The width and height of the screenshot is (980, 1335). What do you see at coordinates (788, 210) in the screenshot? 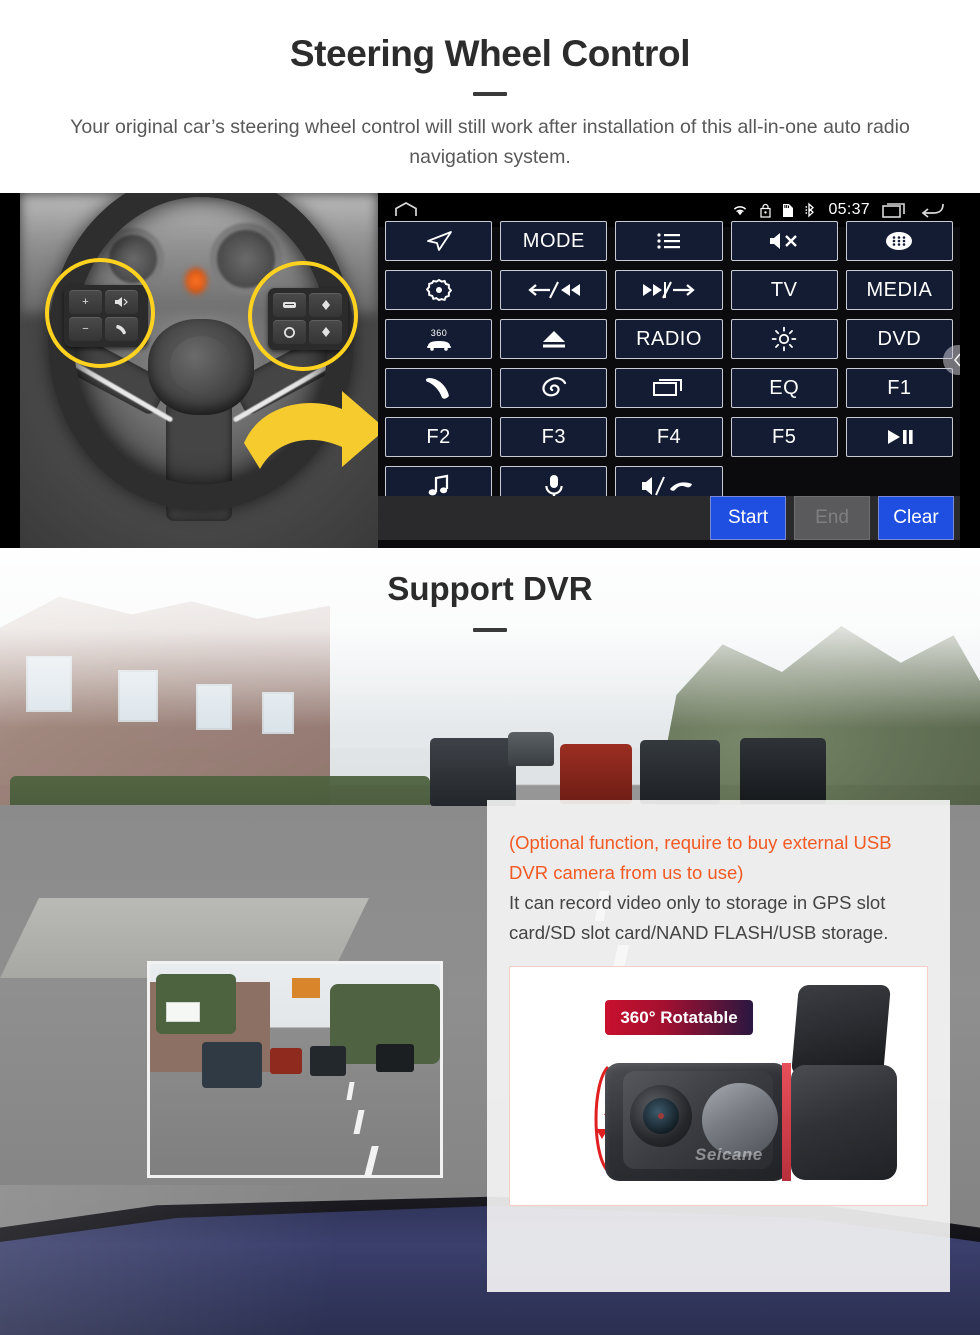
I see `sd-card-icon` at bounding box center [788, 210].